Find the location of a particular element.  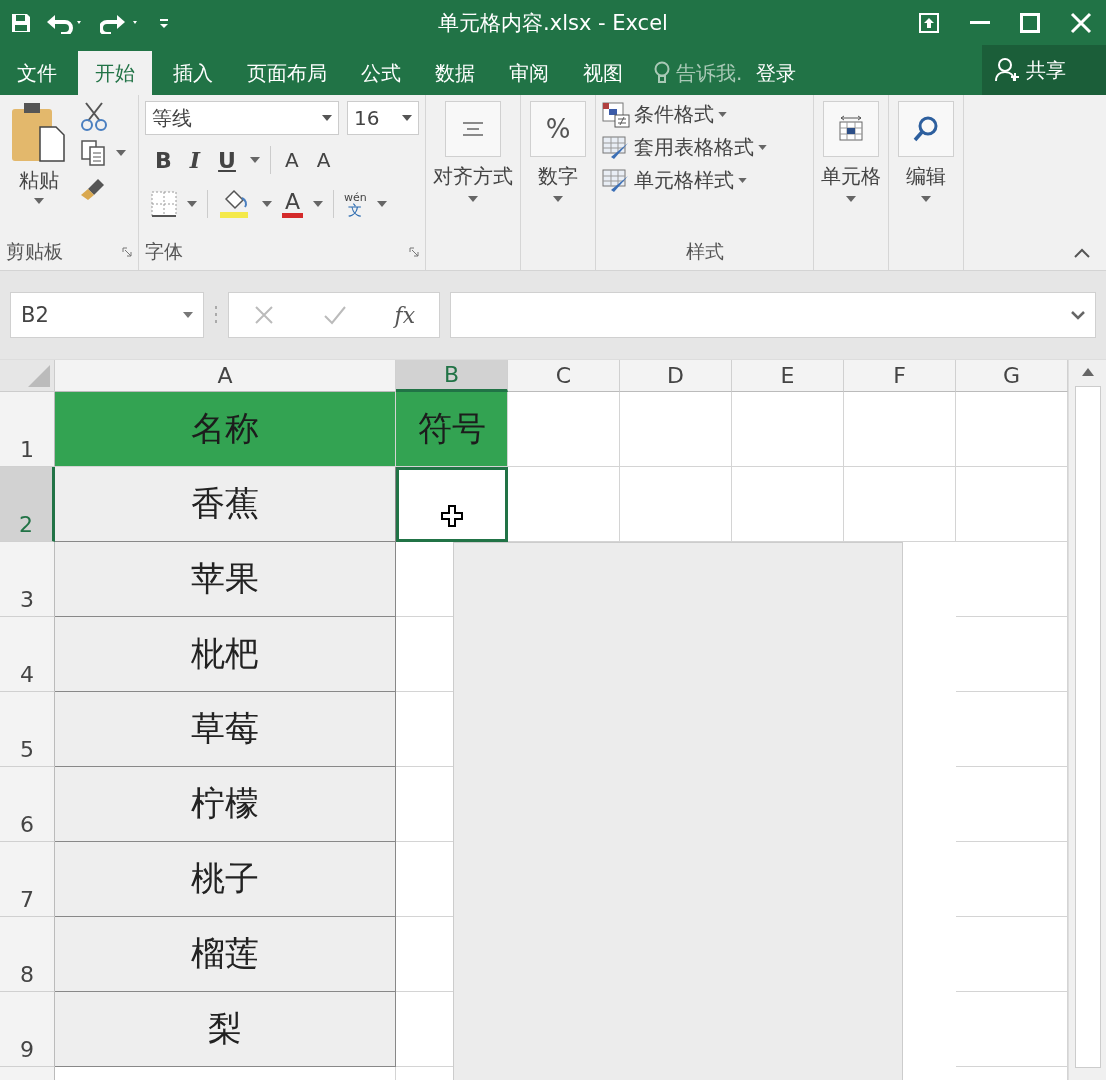

column-header: E is located at coordinates (788, 376).